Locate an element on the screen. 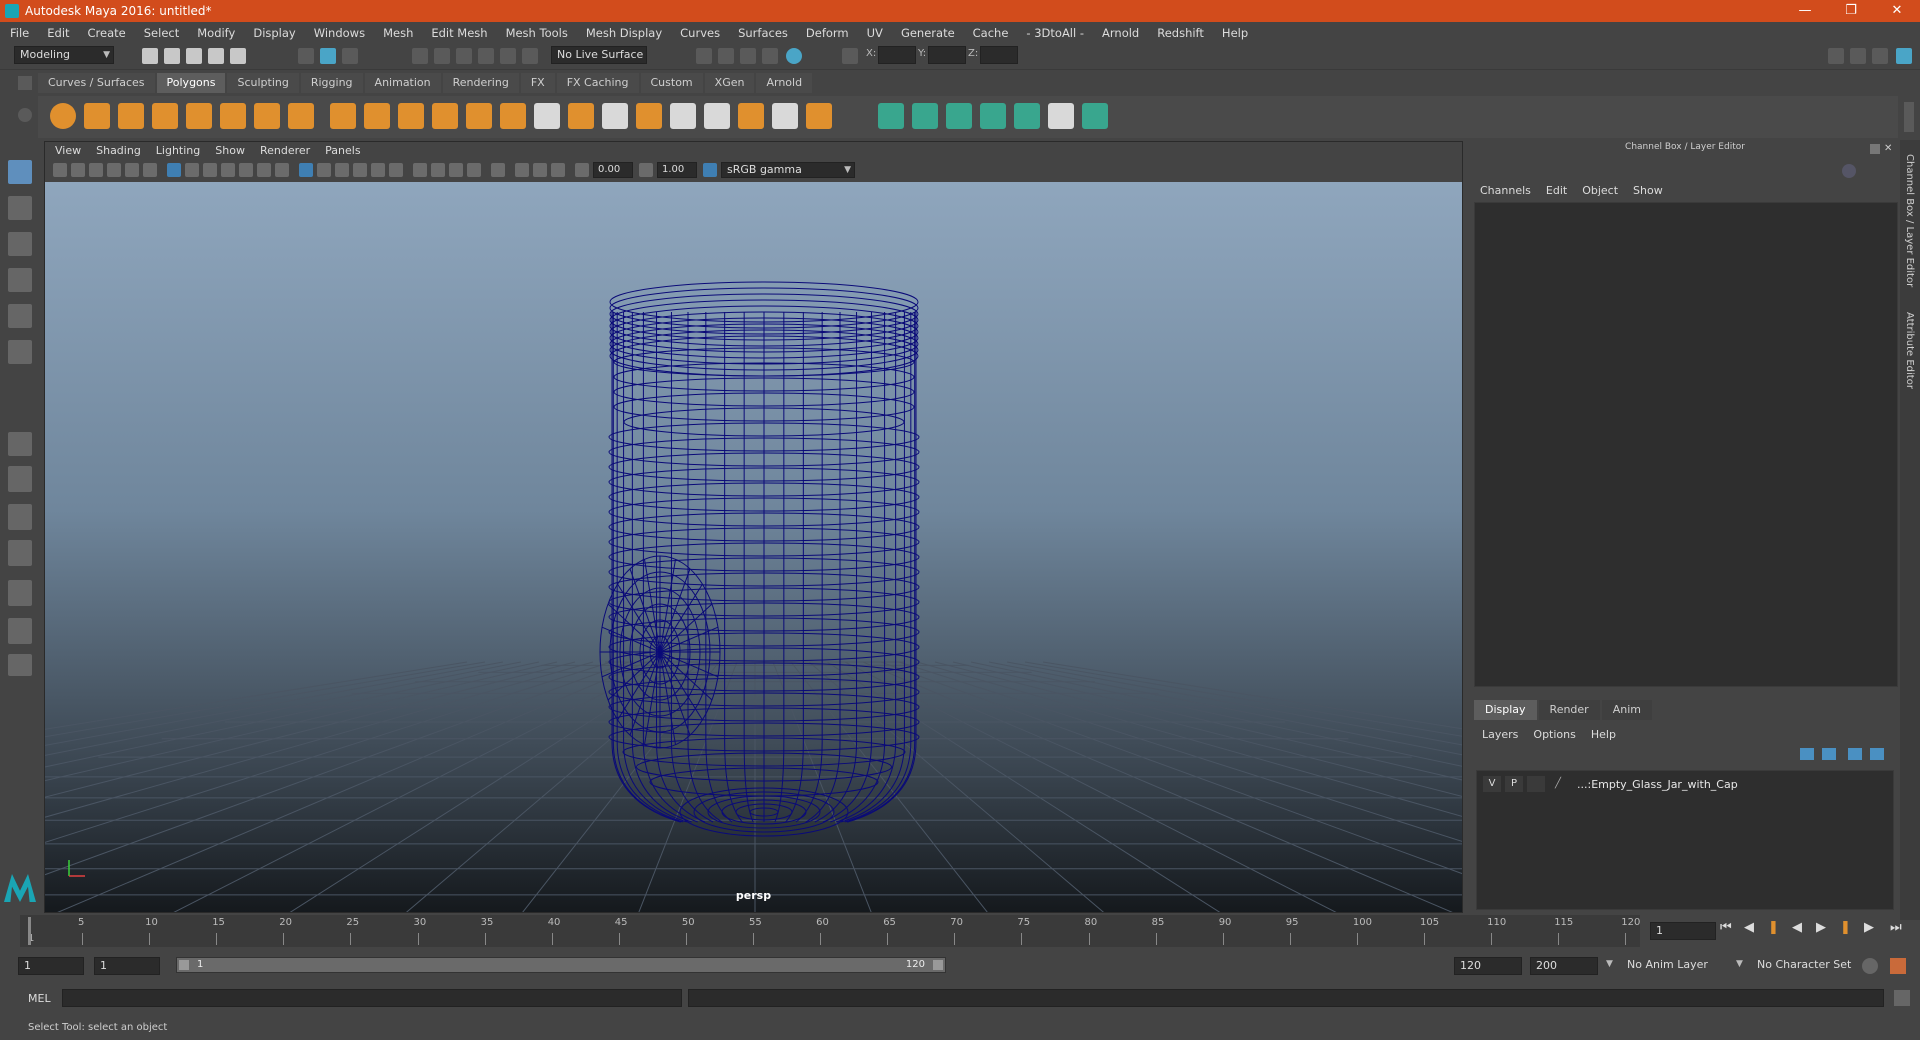  vp-menu-lighting: Lighting is located at coordinates (178, 150).